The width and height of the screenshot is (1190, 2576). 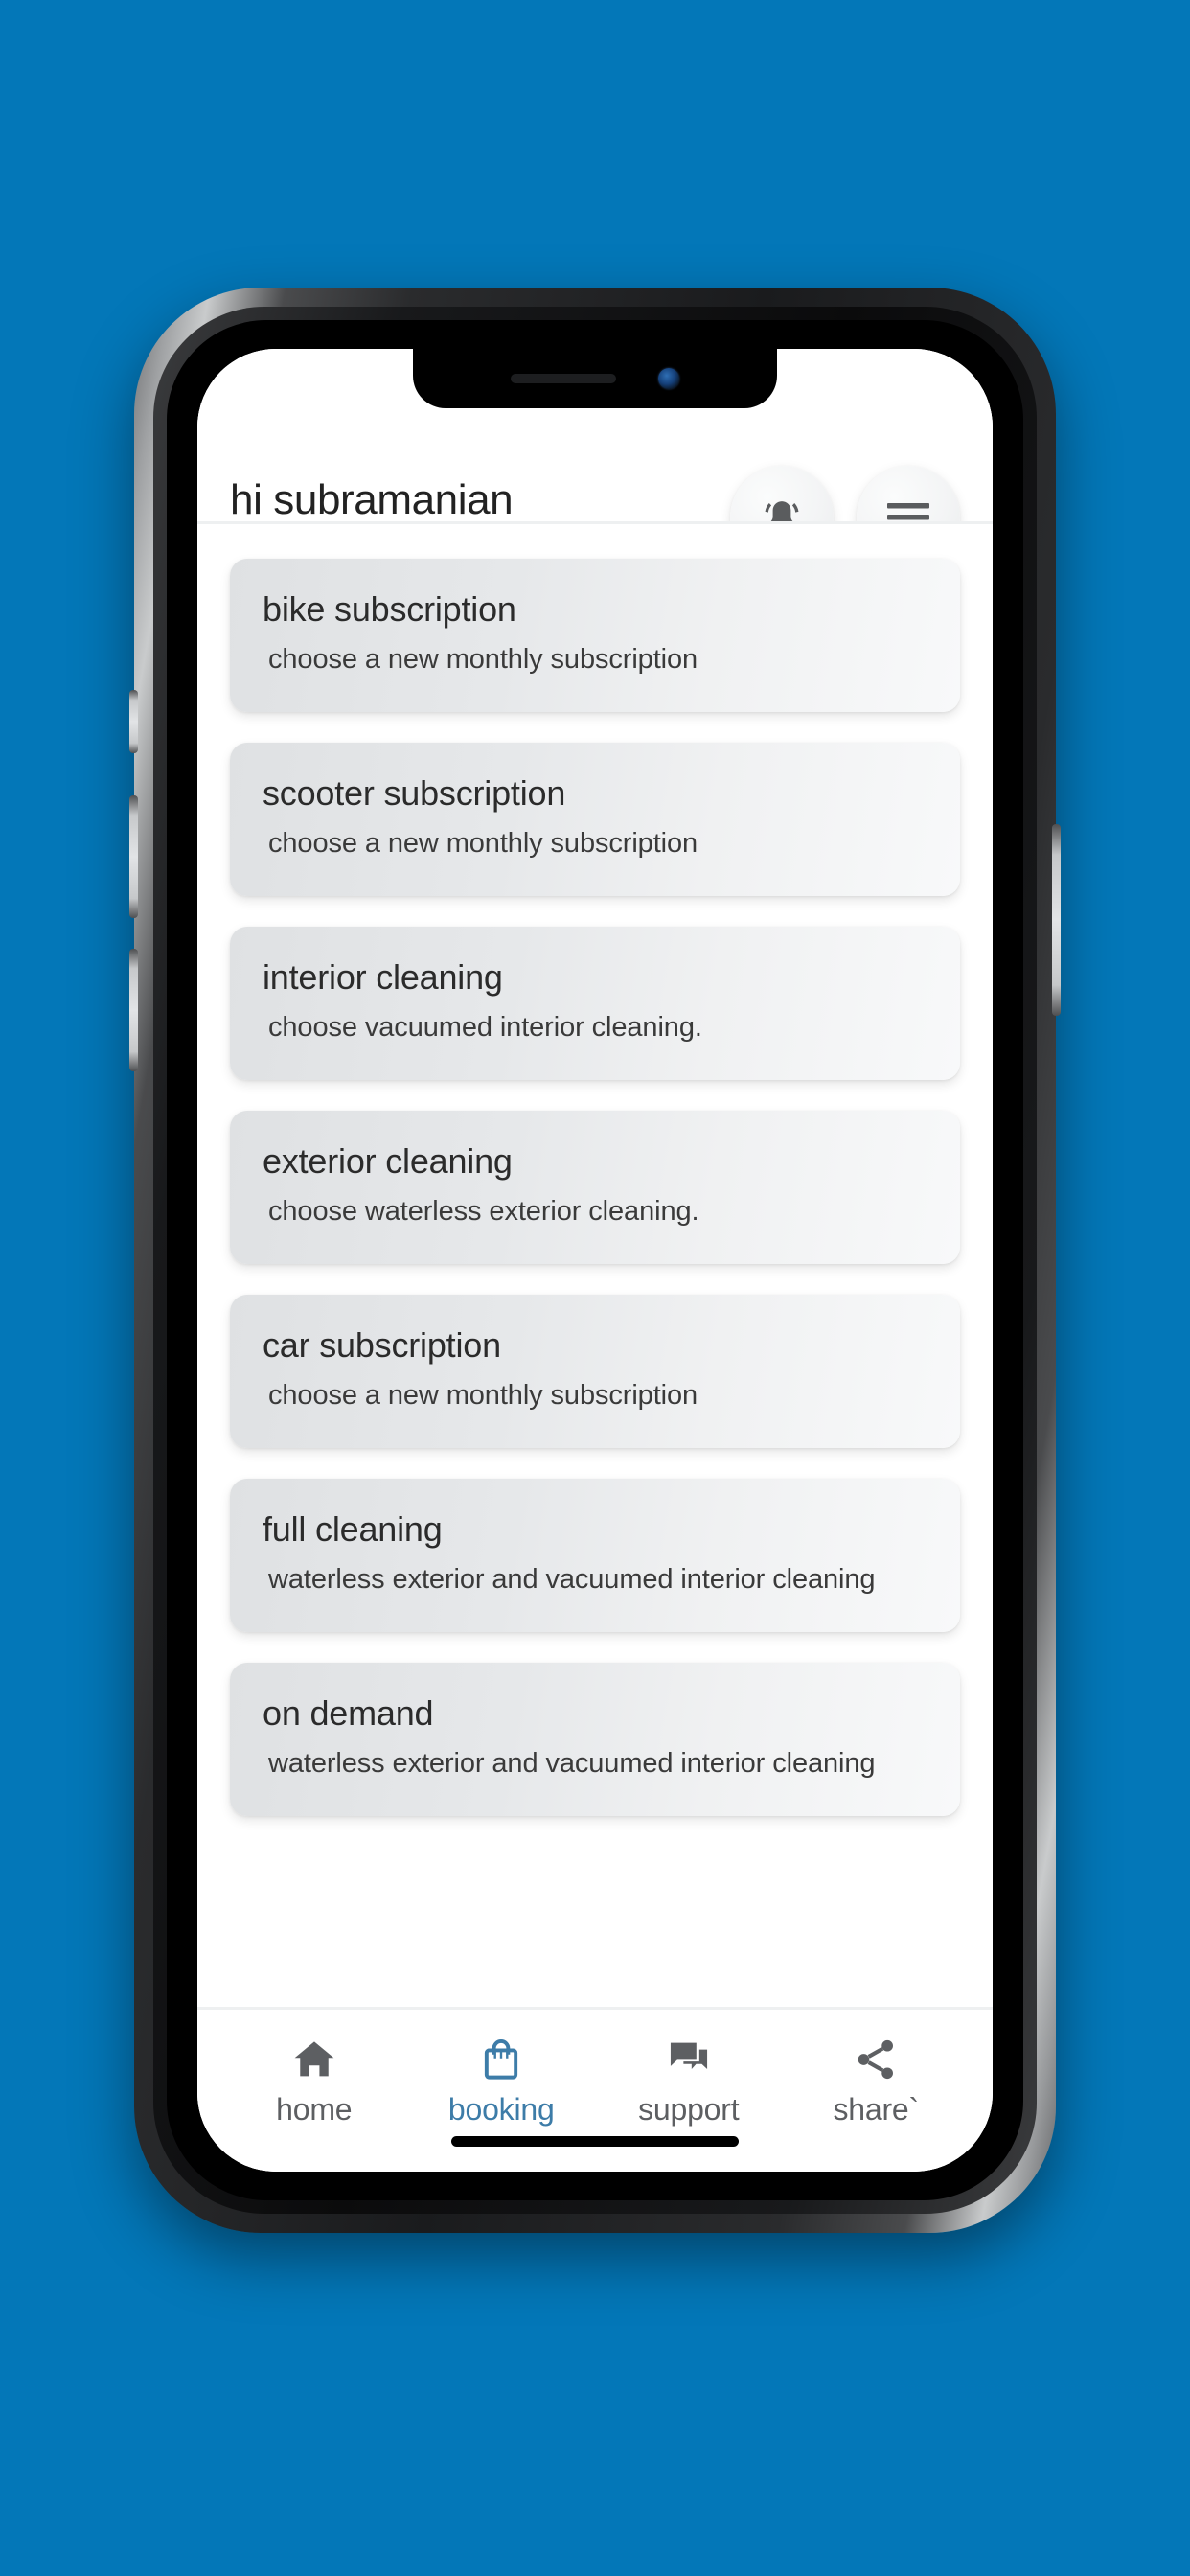 I want to click on nav-item-home: home, so click(x=314, y=2080).